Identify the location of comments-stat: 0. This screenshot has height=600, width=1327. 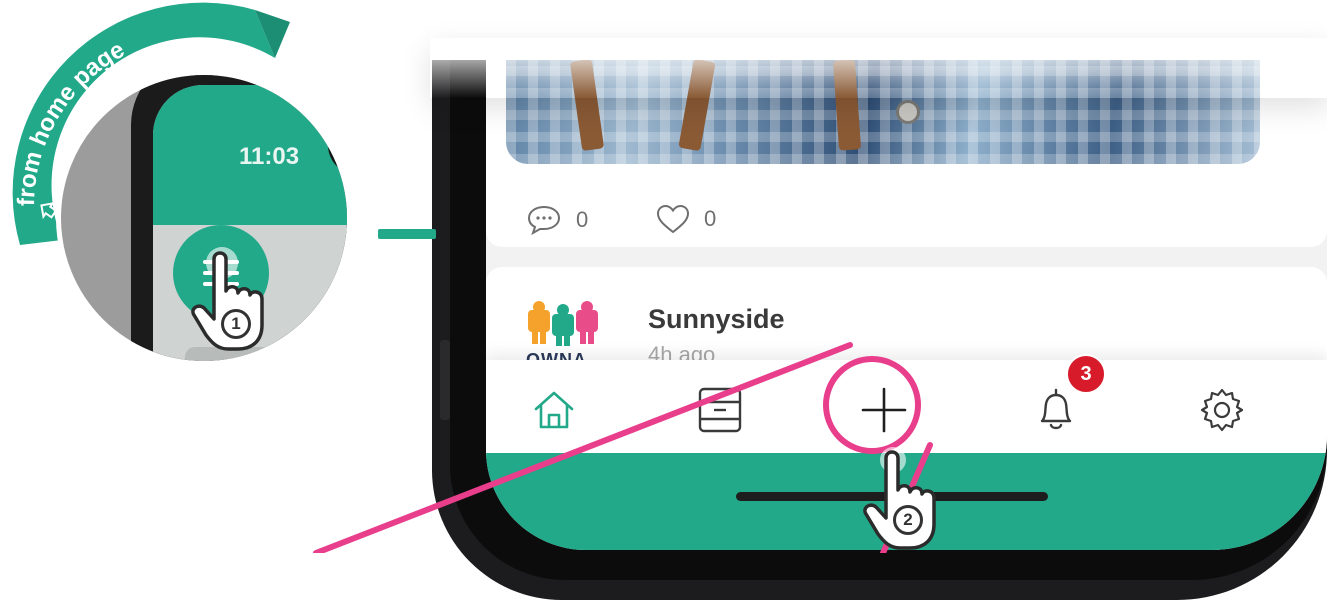
(557, 220).